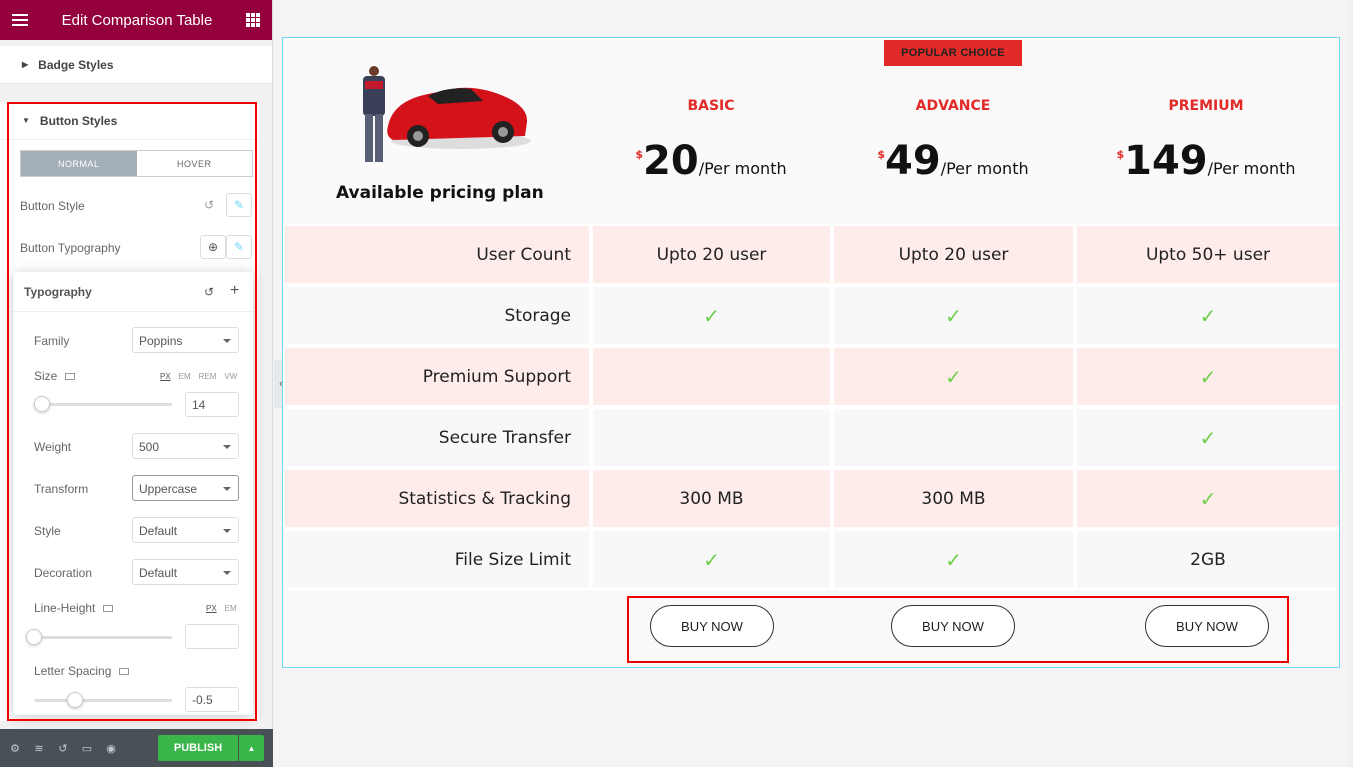 The width and height of the screenshot is (1353, 767). I want to click on table-row: Secure Transfer ✓, so click(812, 437).